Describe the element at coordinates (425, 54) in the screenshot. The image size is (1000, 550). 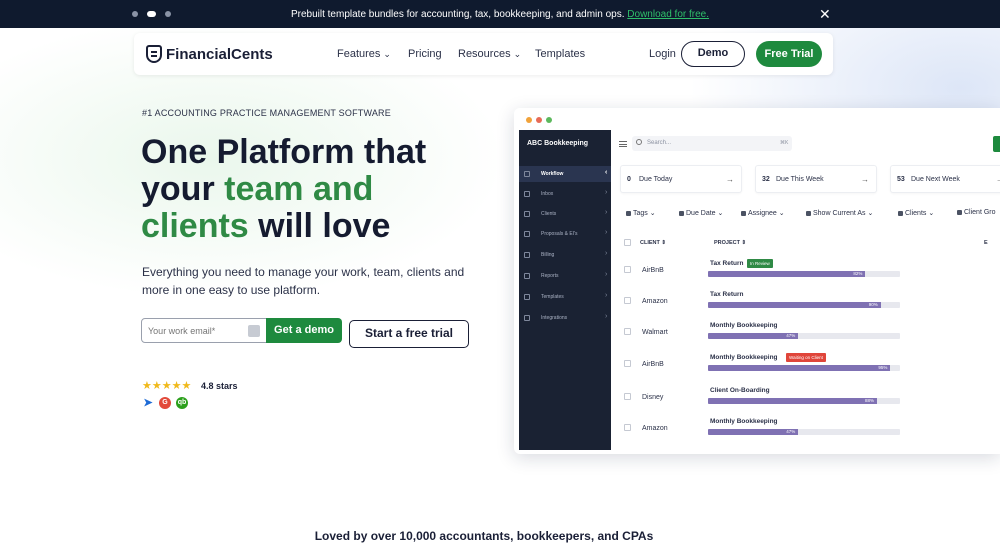
I see `nav-pricing: Pricing` at that location.